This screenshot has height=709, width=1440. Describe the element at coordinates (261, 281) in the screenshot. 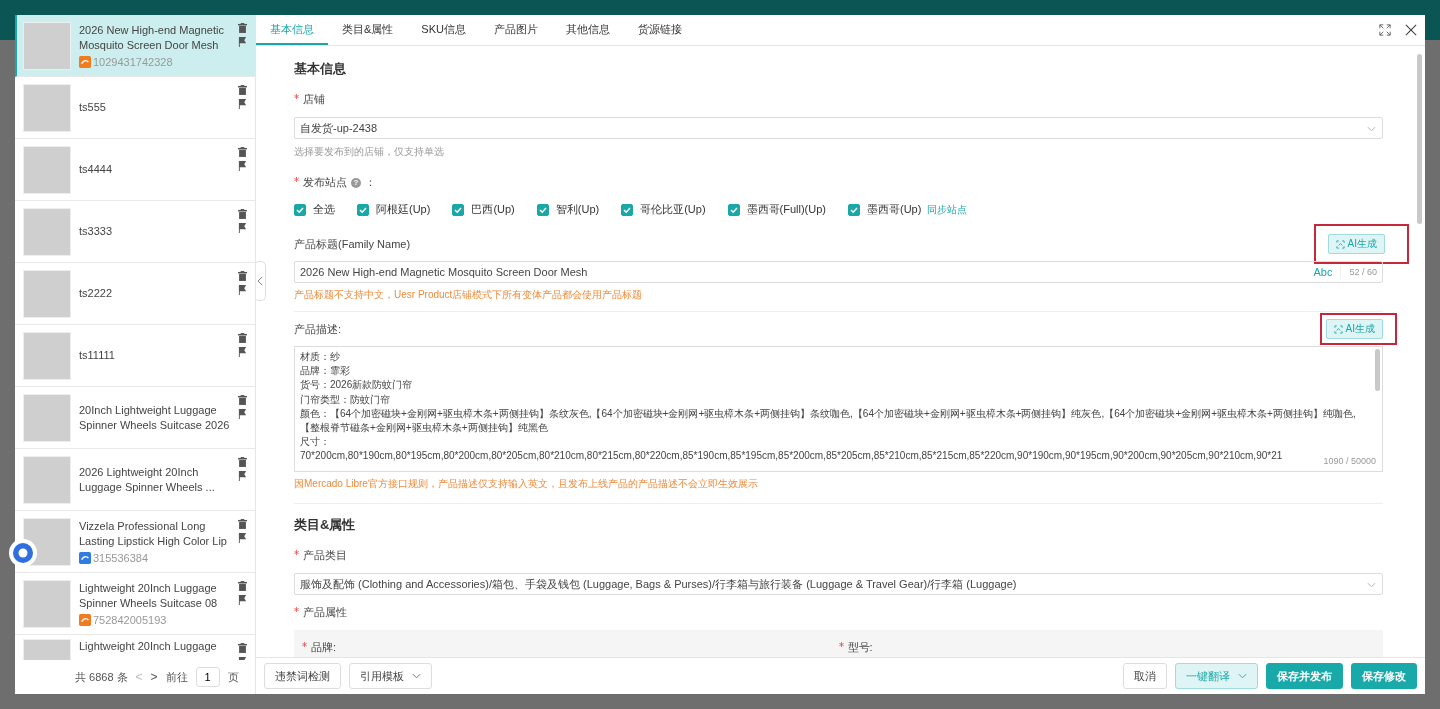

I see `collapse-handle-icon` at that location.